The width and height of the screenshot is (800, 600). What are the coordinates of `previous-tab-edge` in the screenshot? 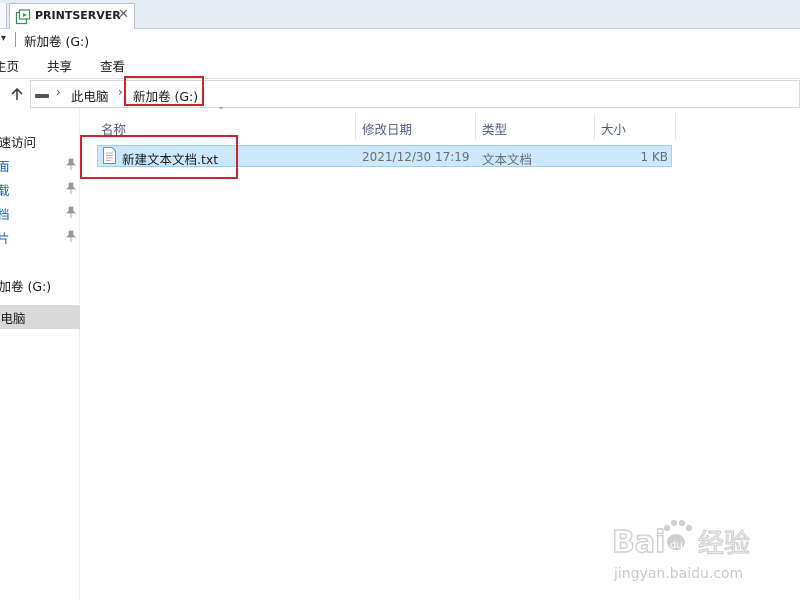 It's located at (3, 15).